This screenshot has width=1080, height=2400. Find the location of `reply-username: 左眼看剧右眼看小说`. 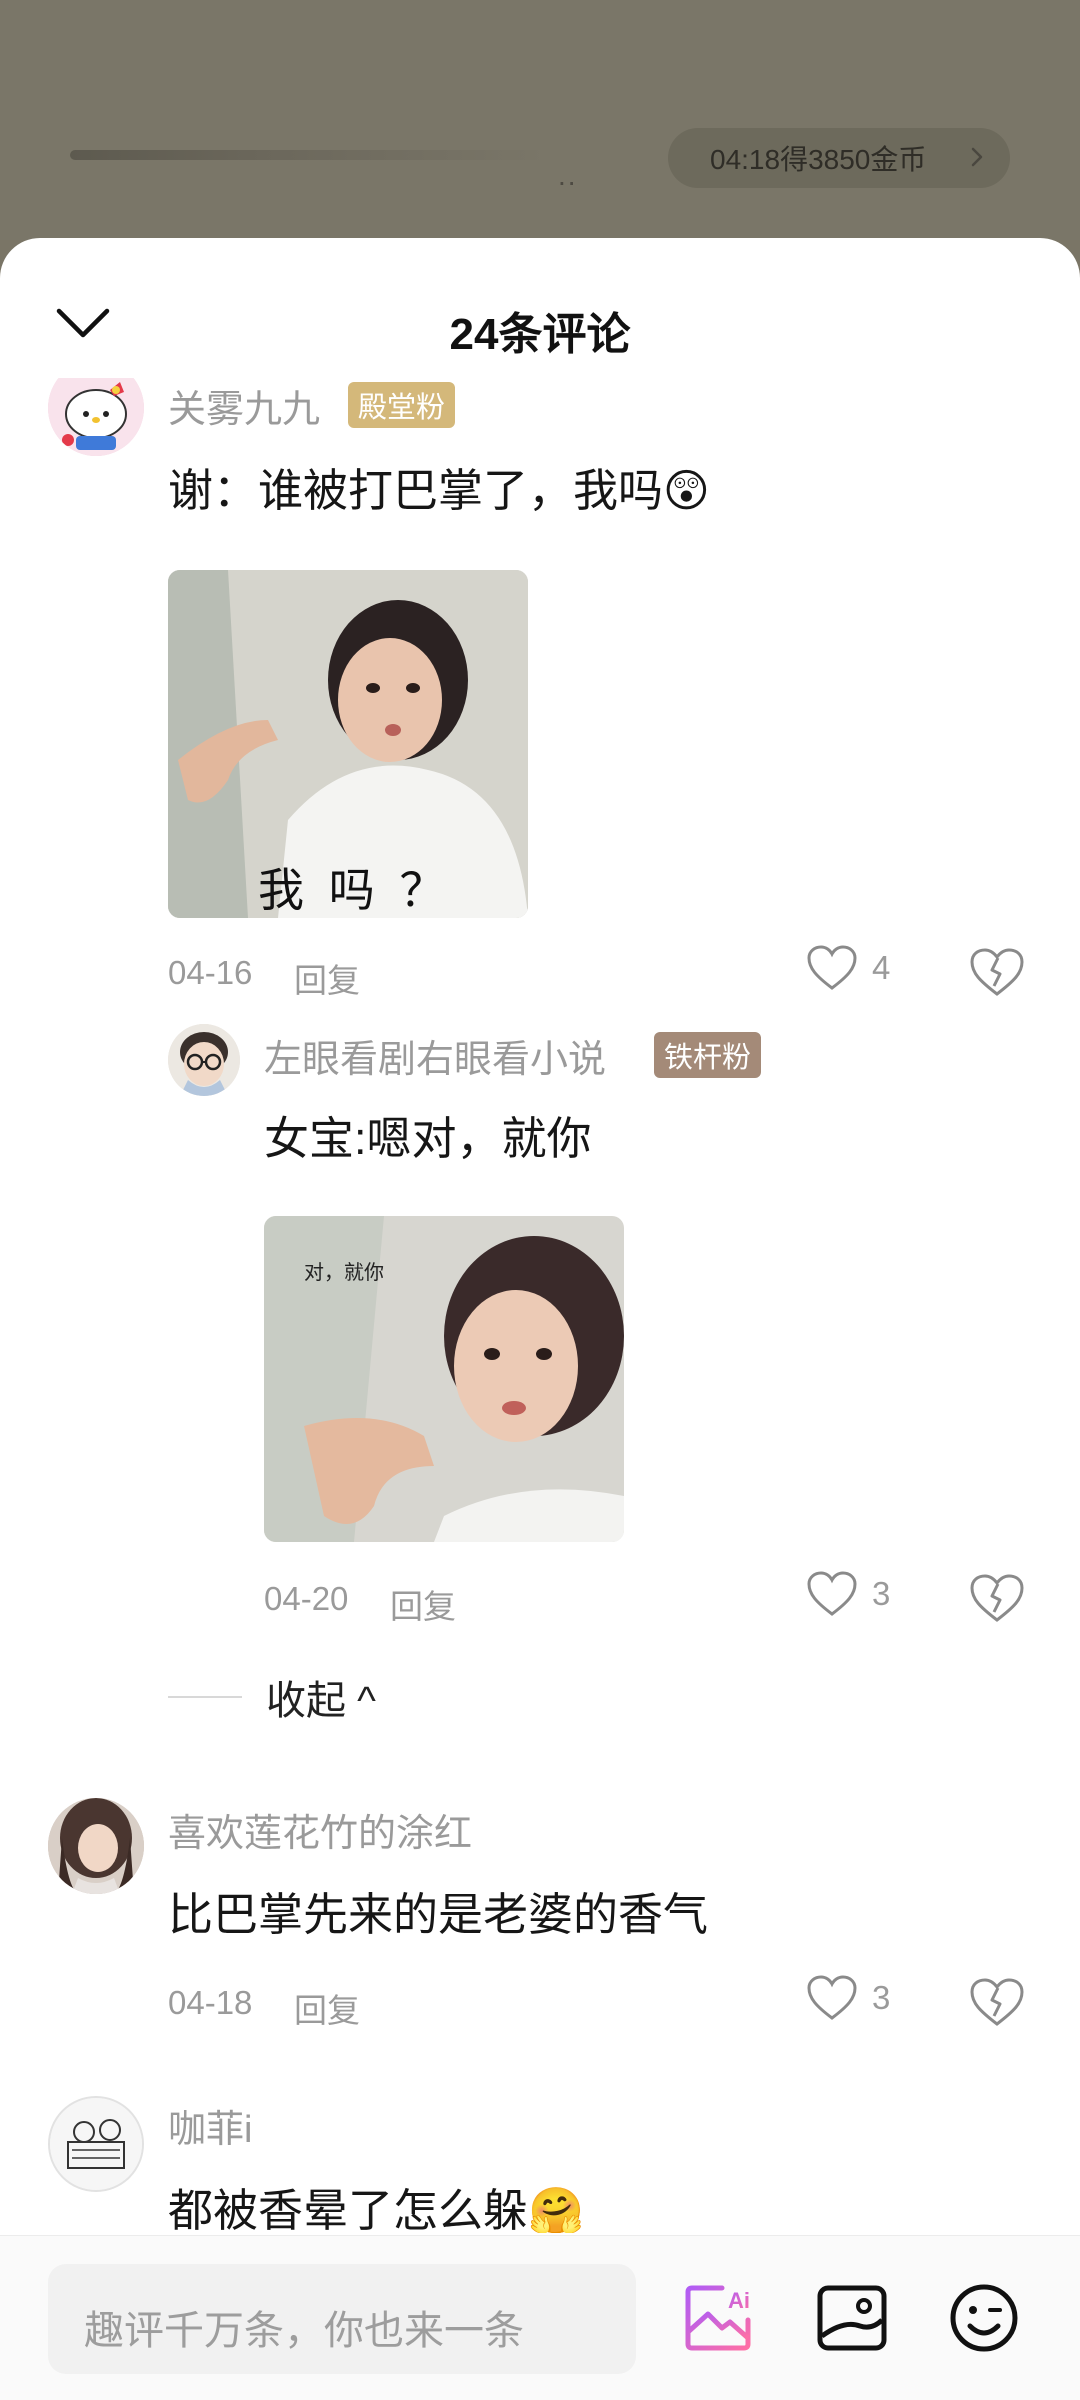

reply-username: 左眼看剧右眼看小说 is located at coordinates (435, 1055).